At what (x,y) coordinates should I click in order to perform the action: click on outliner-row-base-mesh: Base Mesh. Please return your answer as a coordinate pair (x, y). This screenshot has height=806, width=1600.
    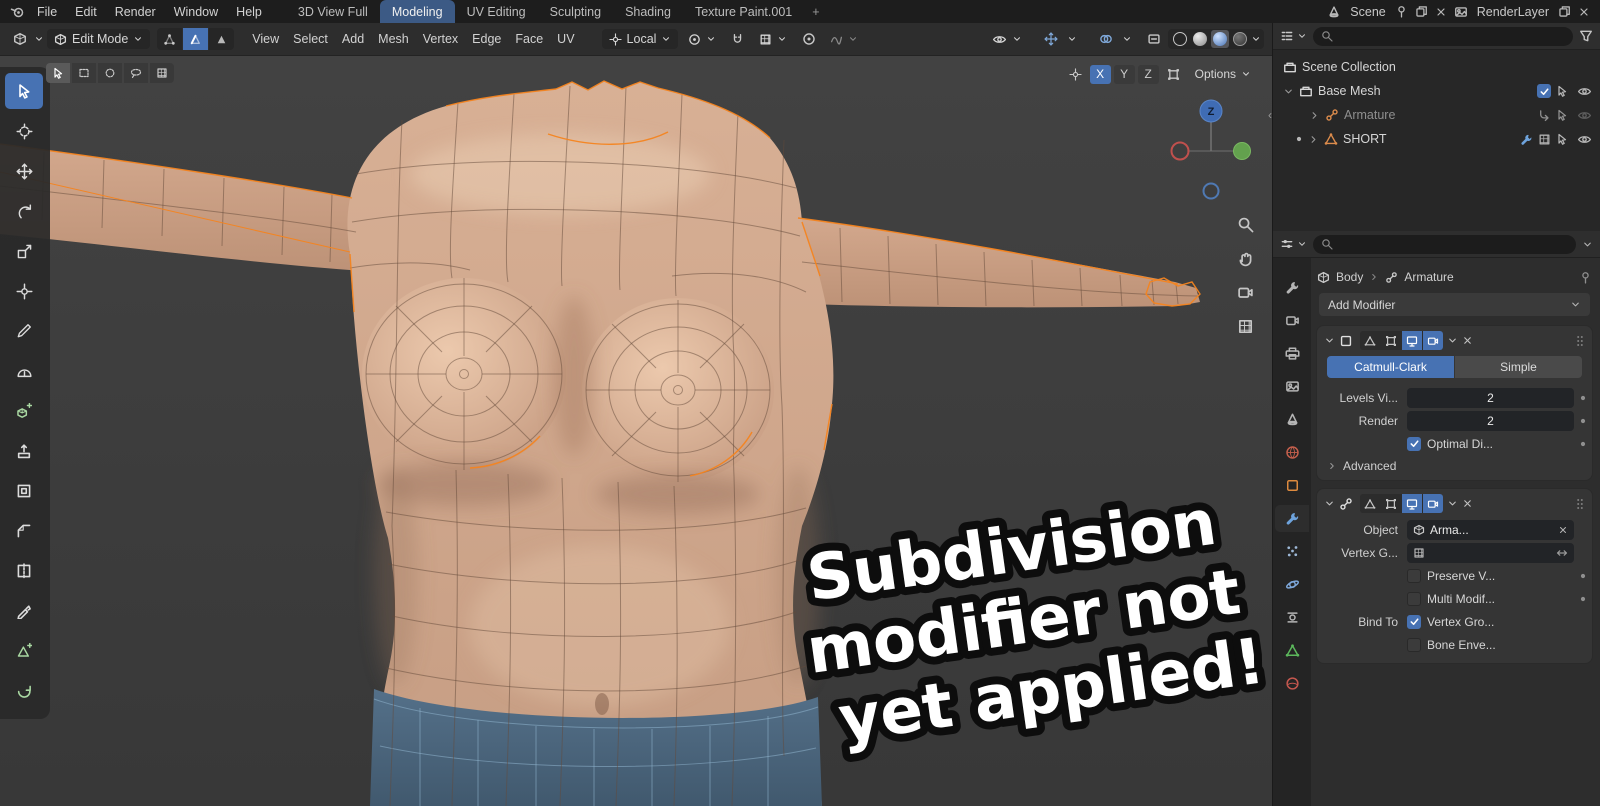
    Looking at the image, I should click on (1436, 91).